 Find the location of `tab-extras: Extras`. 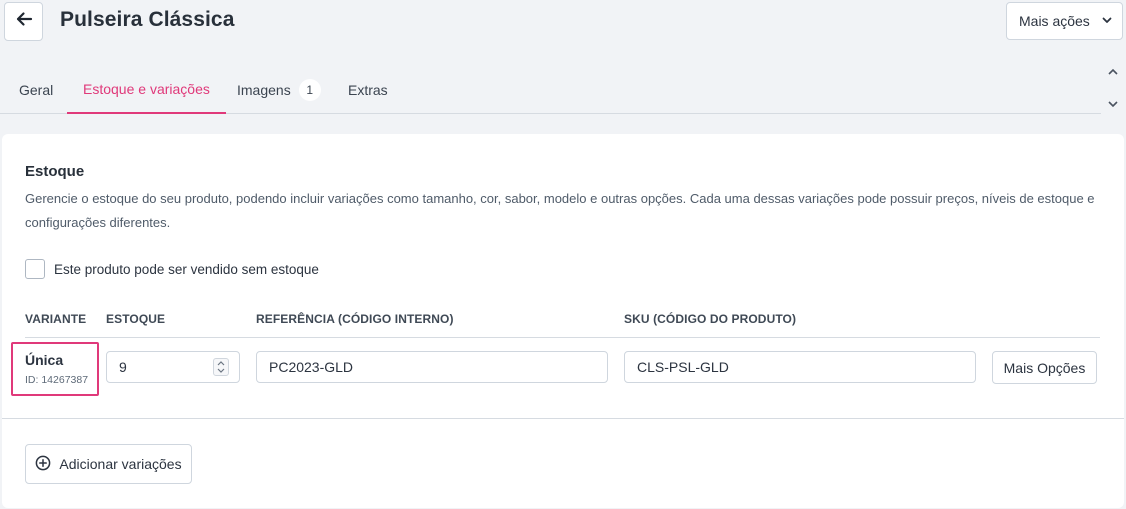

tab-extras: Extras is located at coordinates (368, 89).